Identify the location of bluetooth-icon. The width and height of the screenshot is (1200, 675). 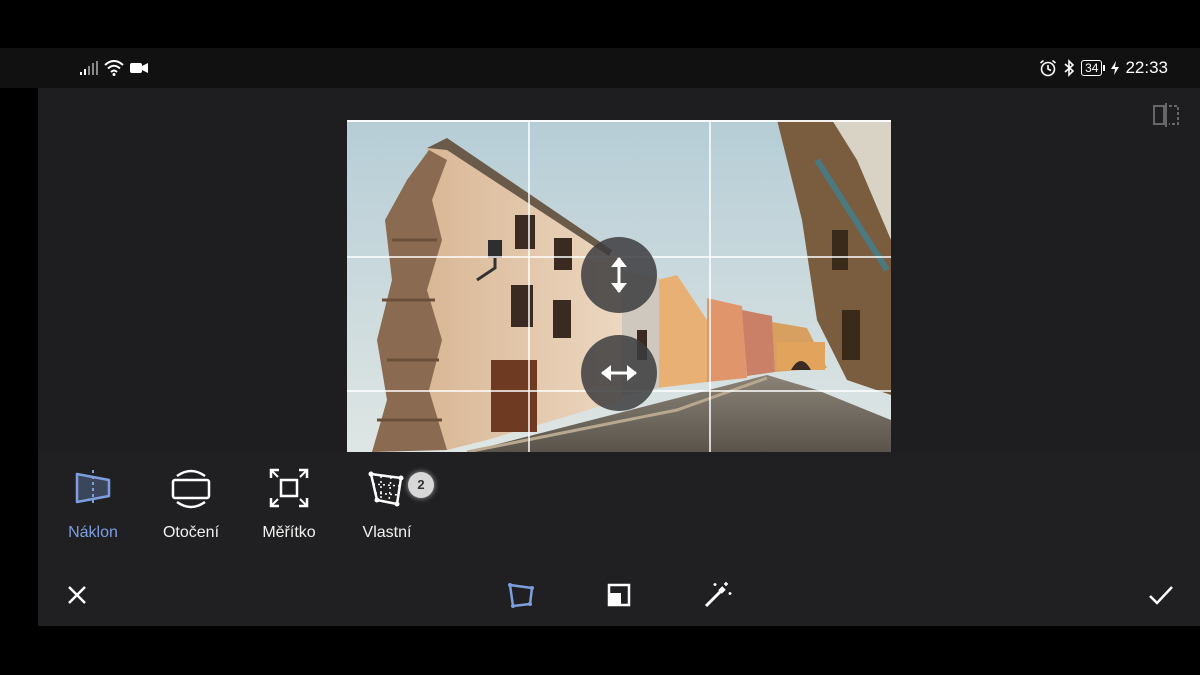
(1069, 68).